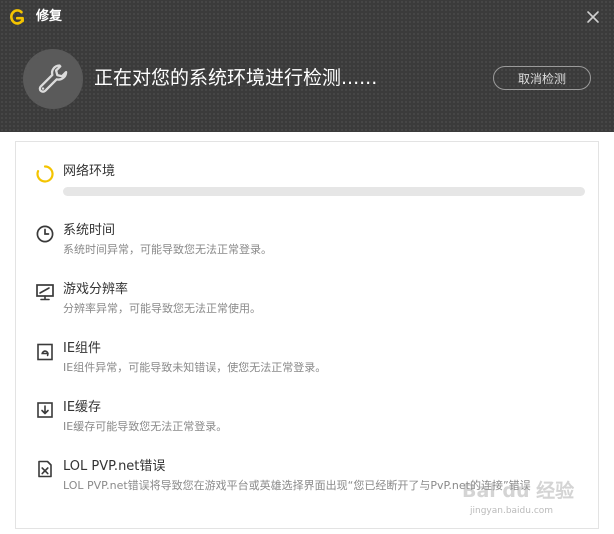 The height and width of the screenshot is (534, 614). I want to click on download-cache-icon, so click(45, 410).